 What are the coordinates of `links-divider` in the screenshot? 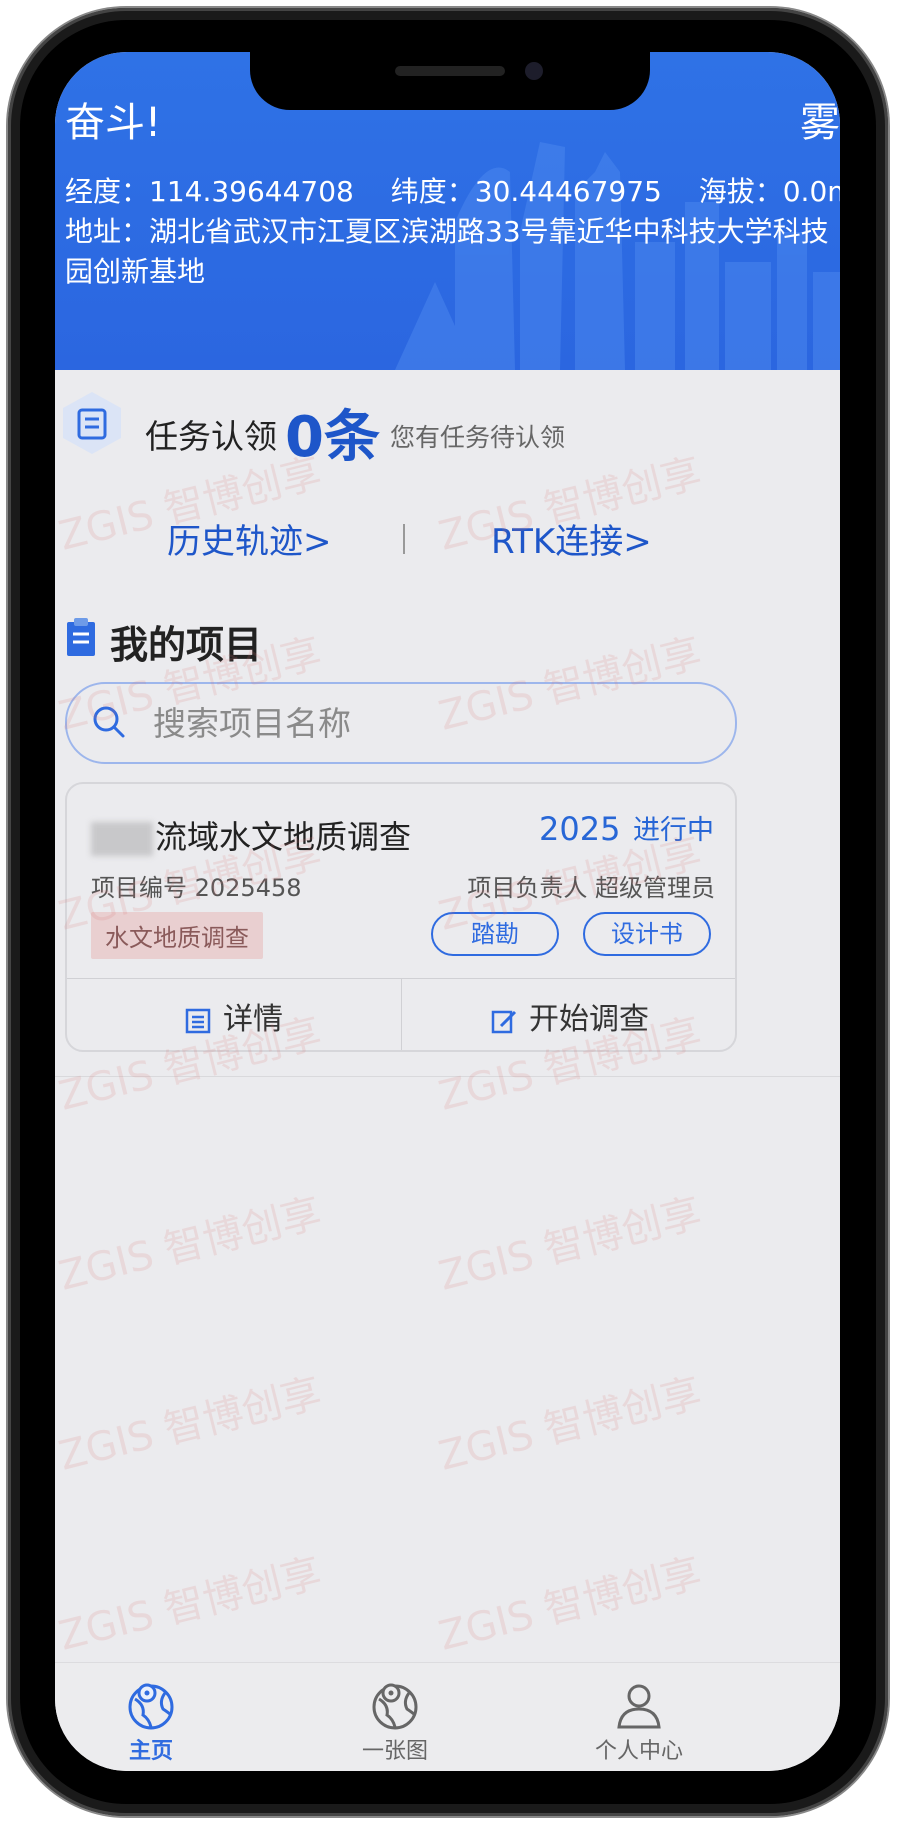 It's located at (404, 539).